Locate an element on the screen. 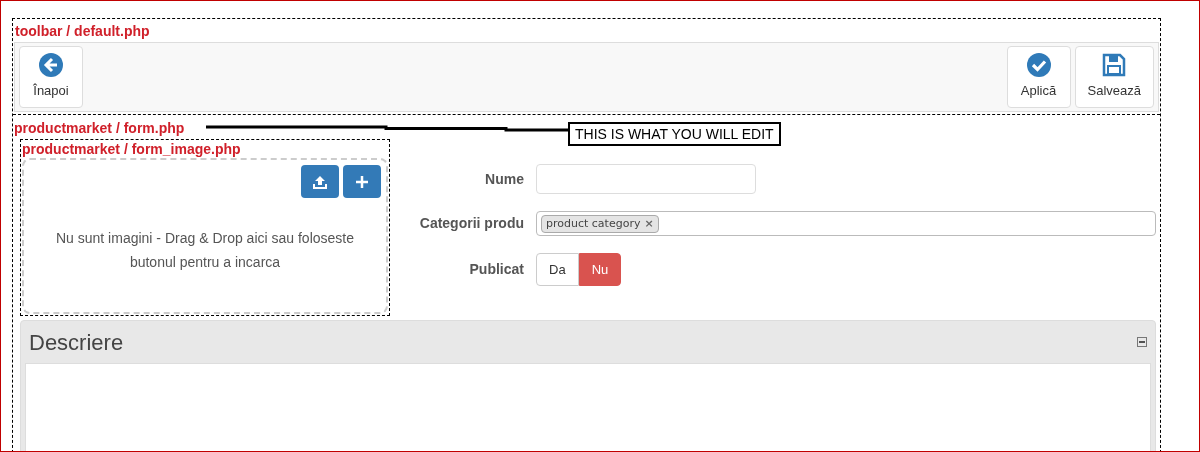 Image resolution: width=1200 pixels, height=452 pixels. name-input is located at coordinates (646, 179).